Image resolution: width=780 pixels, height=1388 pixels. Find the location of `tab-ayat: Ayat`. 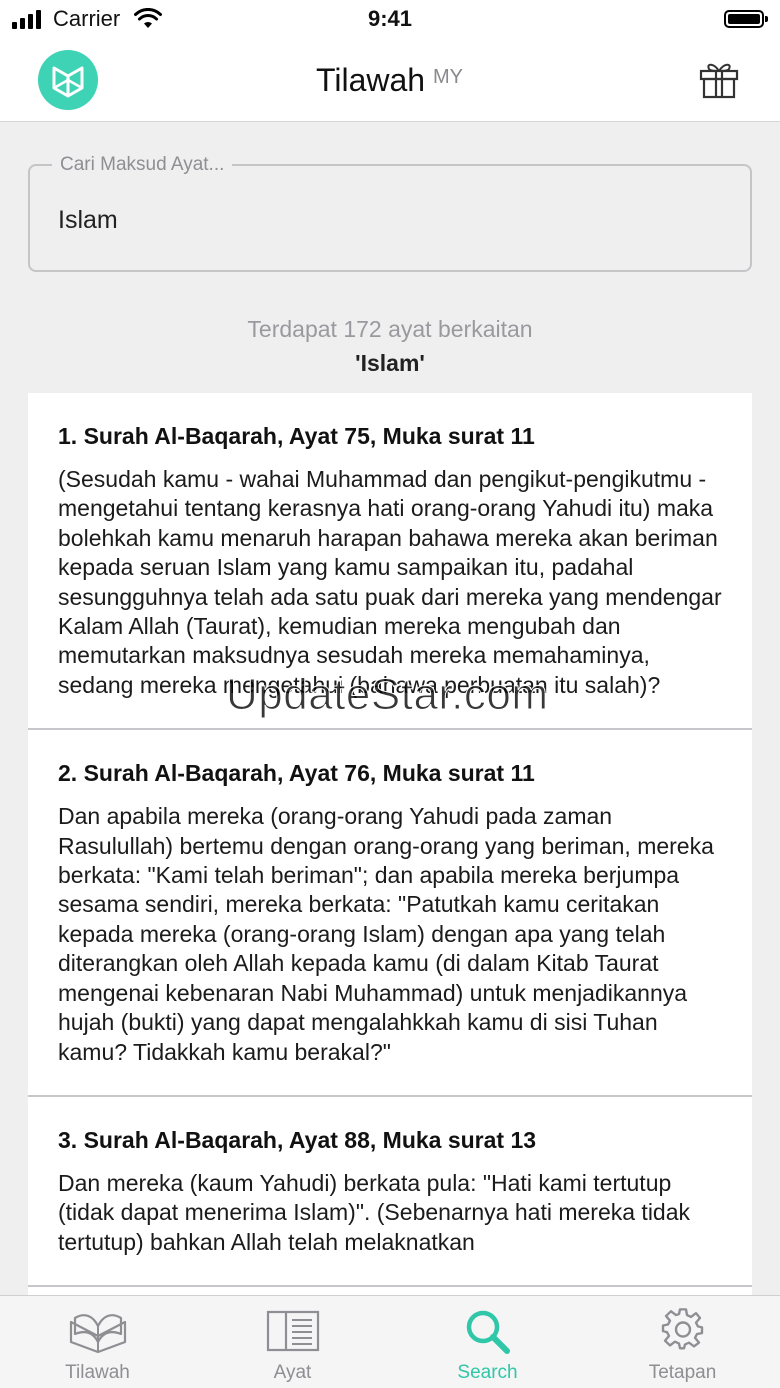

tab-ayat: Ayat is located at coordinates (292, 1342).